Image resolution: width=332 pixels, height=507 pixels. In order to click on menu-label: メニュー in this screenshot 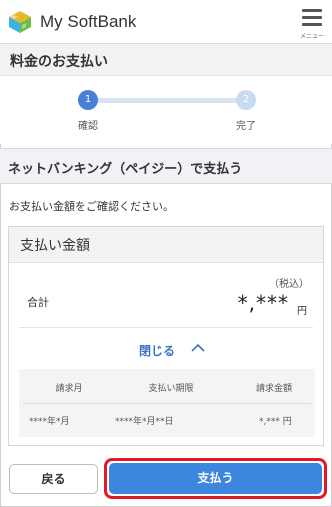, I will do `click(311, 36)`.